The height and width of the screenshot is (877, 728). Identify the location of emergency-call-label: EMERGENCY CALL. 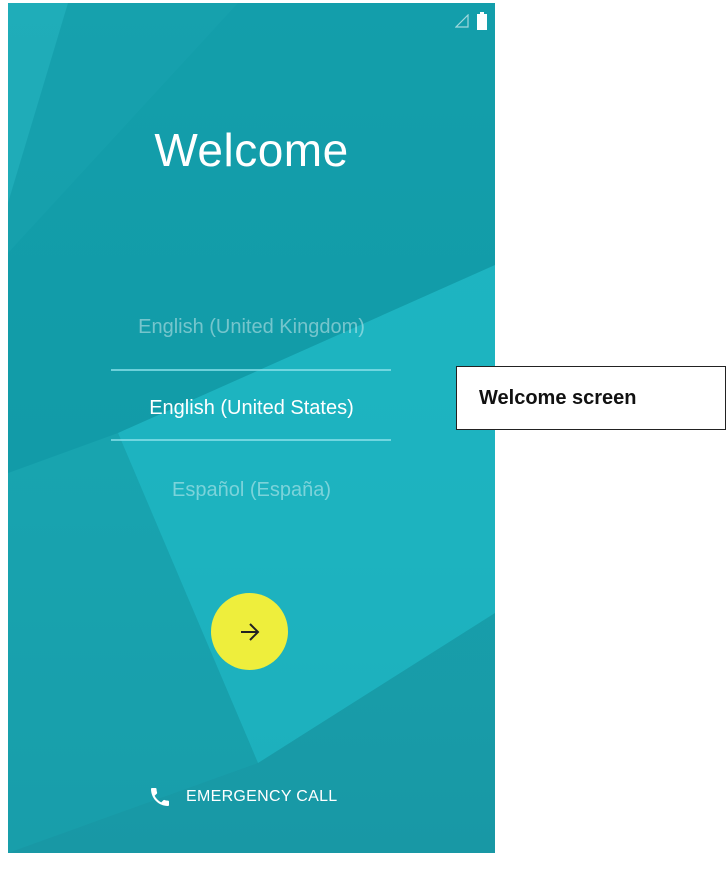
(262, 796).